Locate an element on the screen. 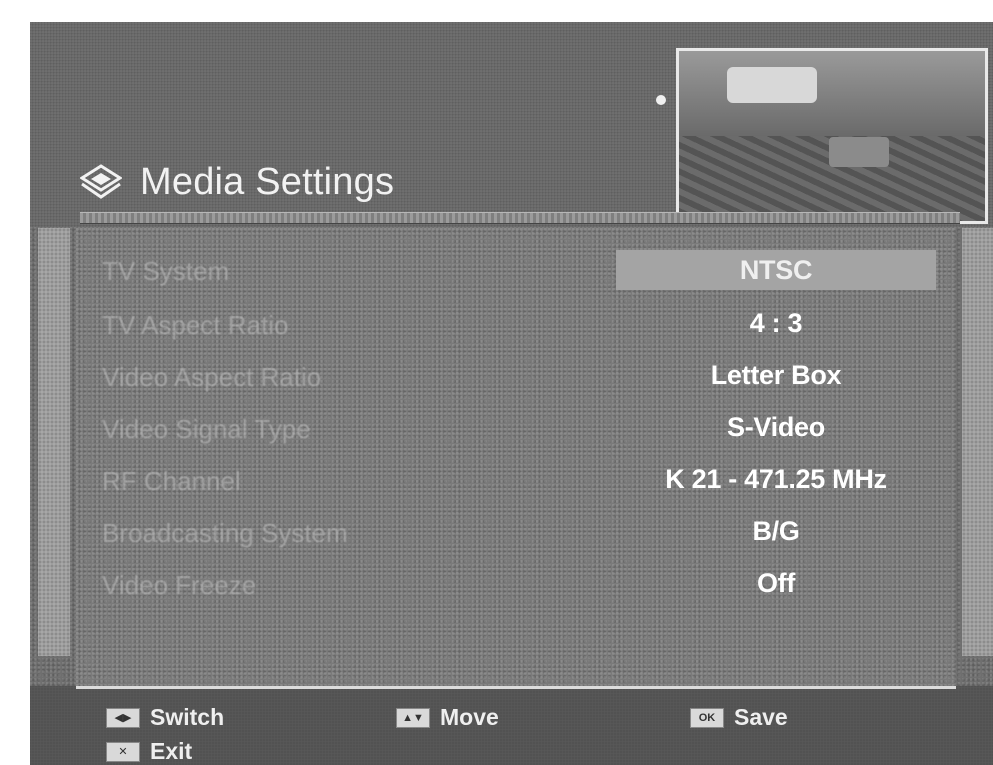 The image size is (993, 765). preview-sky is located at coordinates (832, 93).